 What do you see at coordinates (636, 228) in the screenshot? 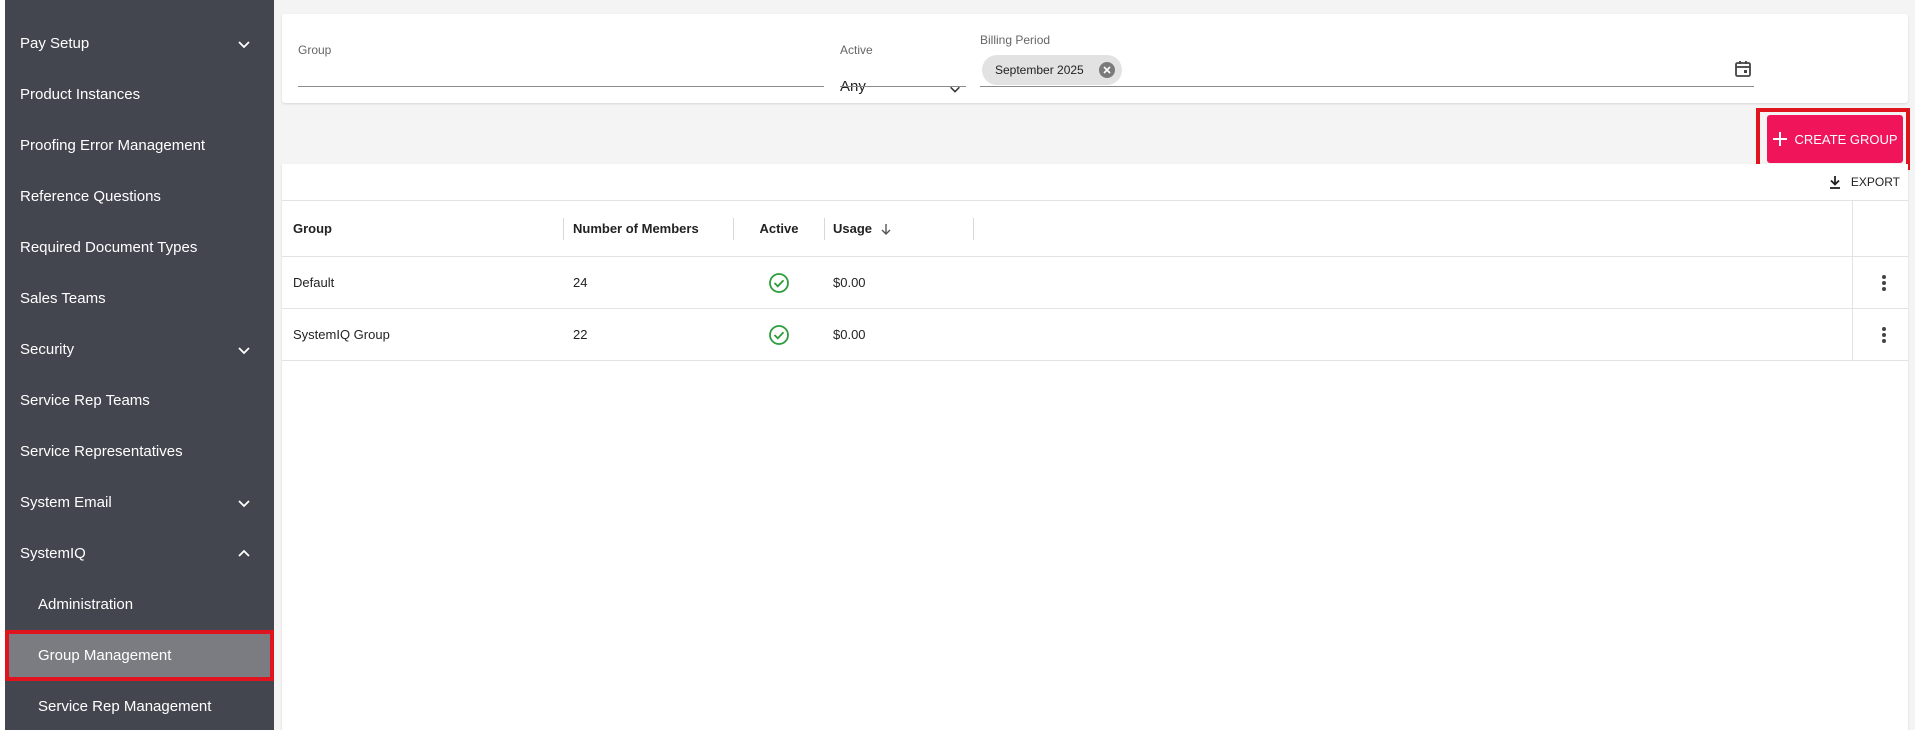
I see `column-header-members: Number of Members` at bounding box center [636, 228].